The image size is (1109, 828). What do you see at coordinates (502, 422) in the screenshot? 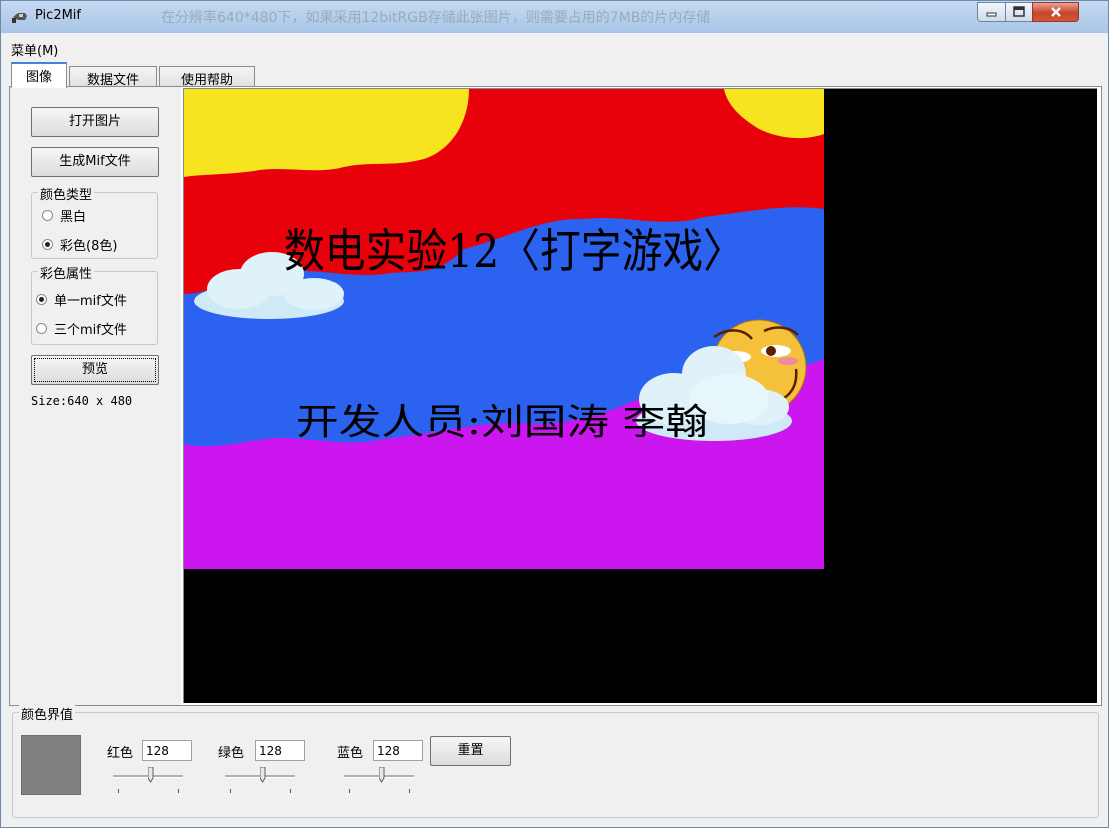
I see `image-developers-text: 开发人员:刘国涛 李翰` at bounding box center [502, 422].